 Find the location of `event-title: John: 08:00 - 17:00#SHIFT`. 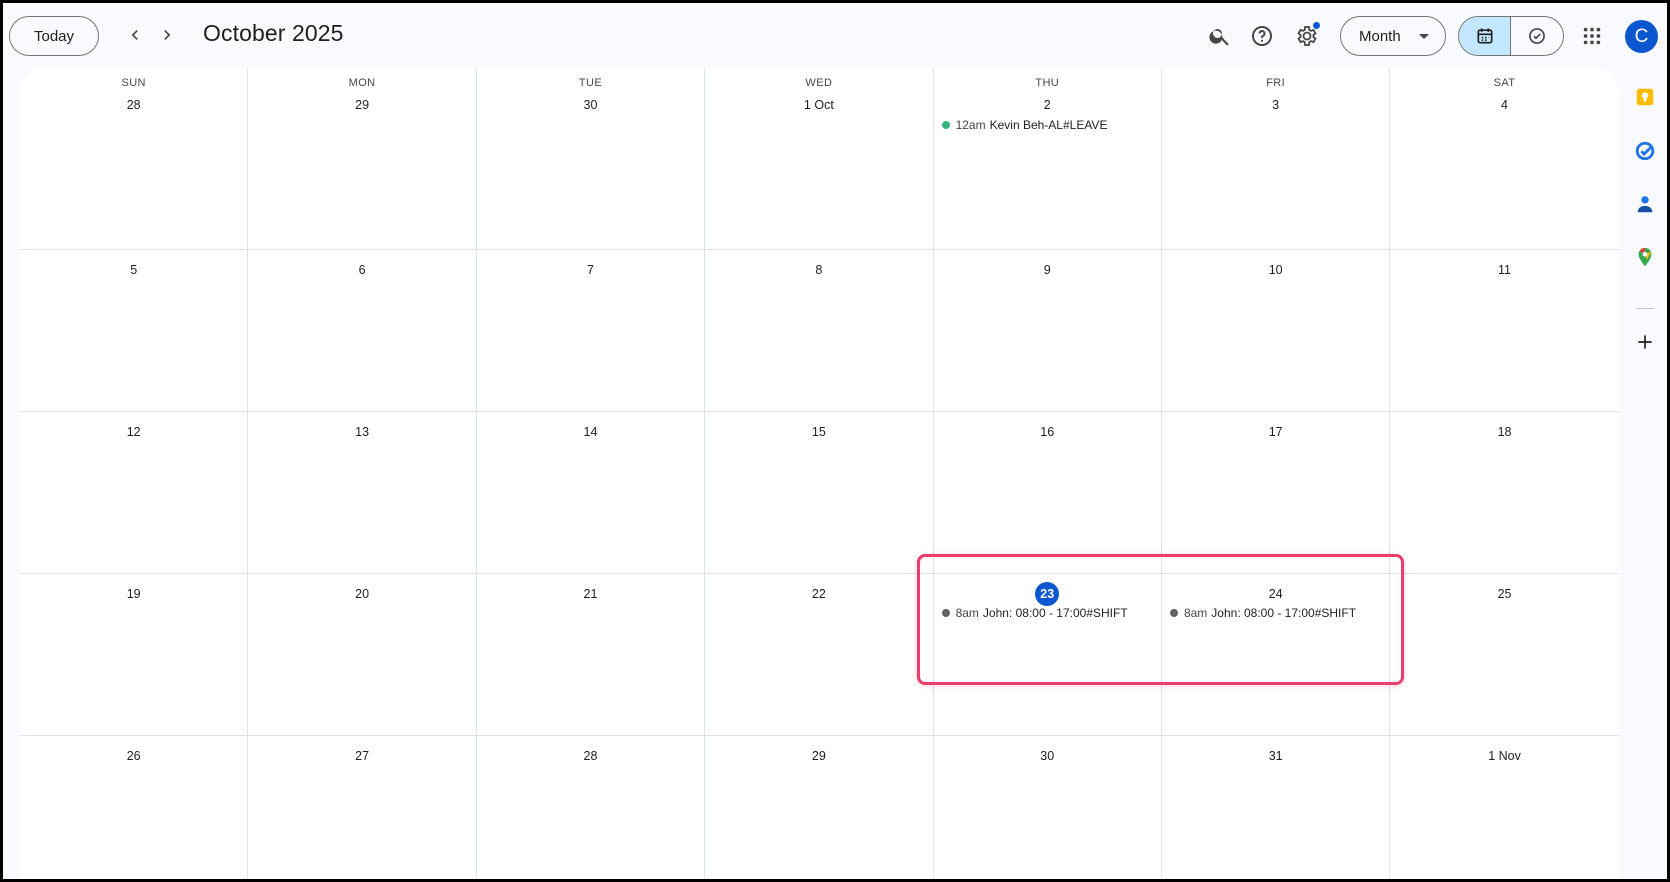

event-title: John: 08:00 - 17:00#SHIFT is located at coordinates (1284, 613).